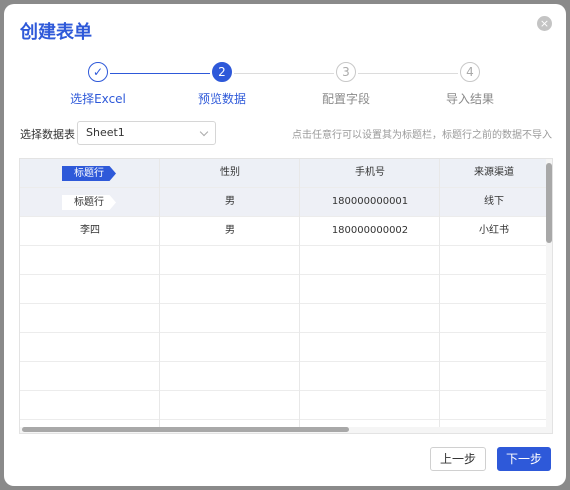 This screenshot has height=490, width=570. Describe the element at coordinates (345, 99) in the screenshot. I see `step-label-config-fields: 配置字段` at that location.